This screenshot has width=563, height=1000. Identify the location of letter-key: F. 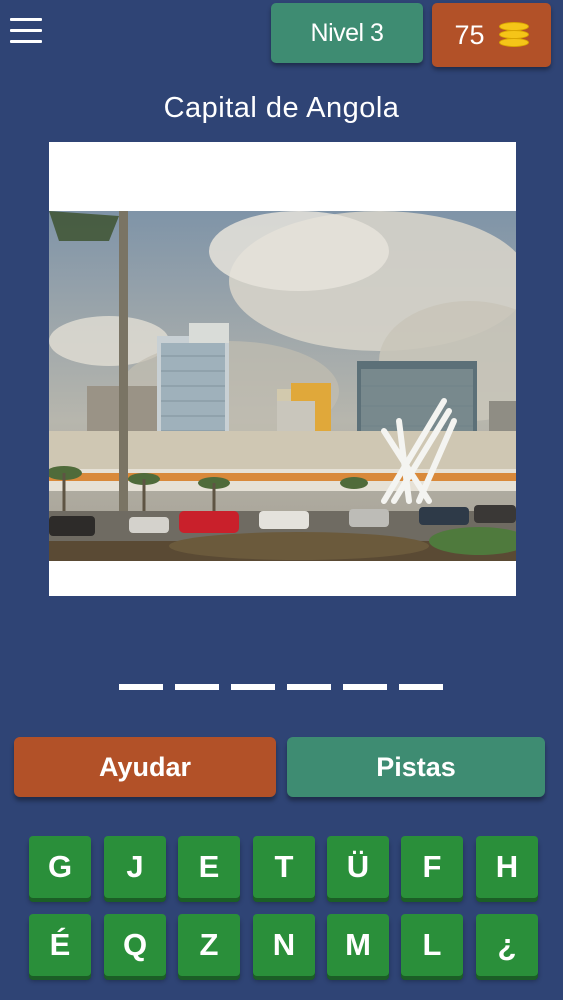
(432, 867).